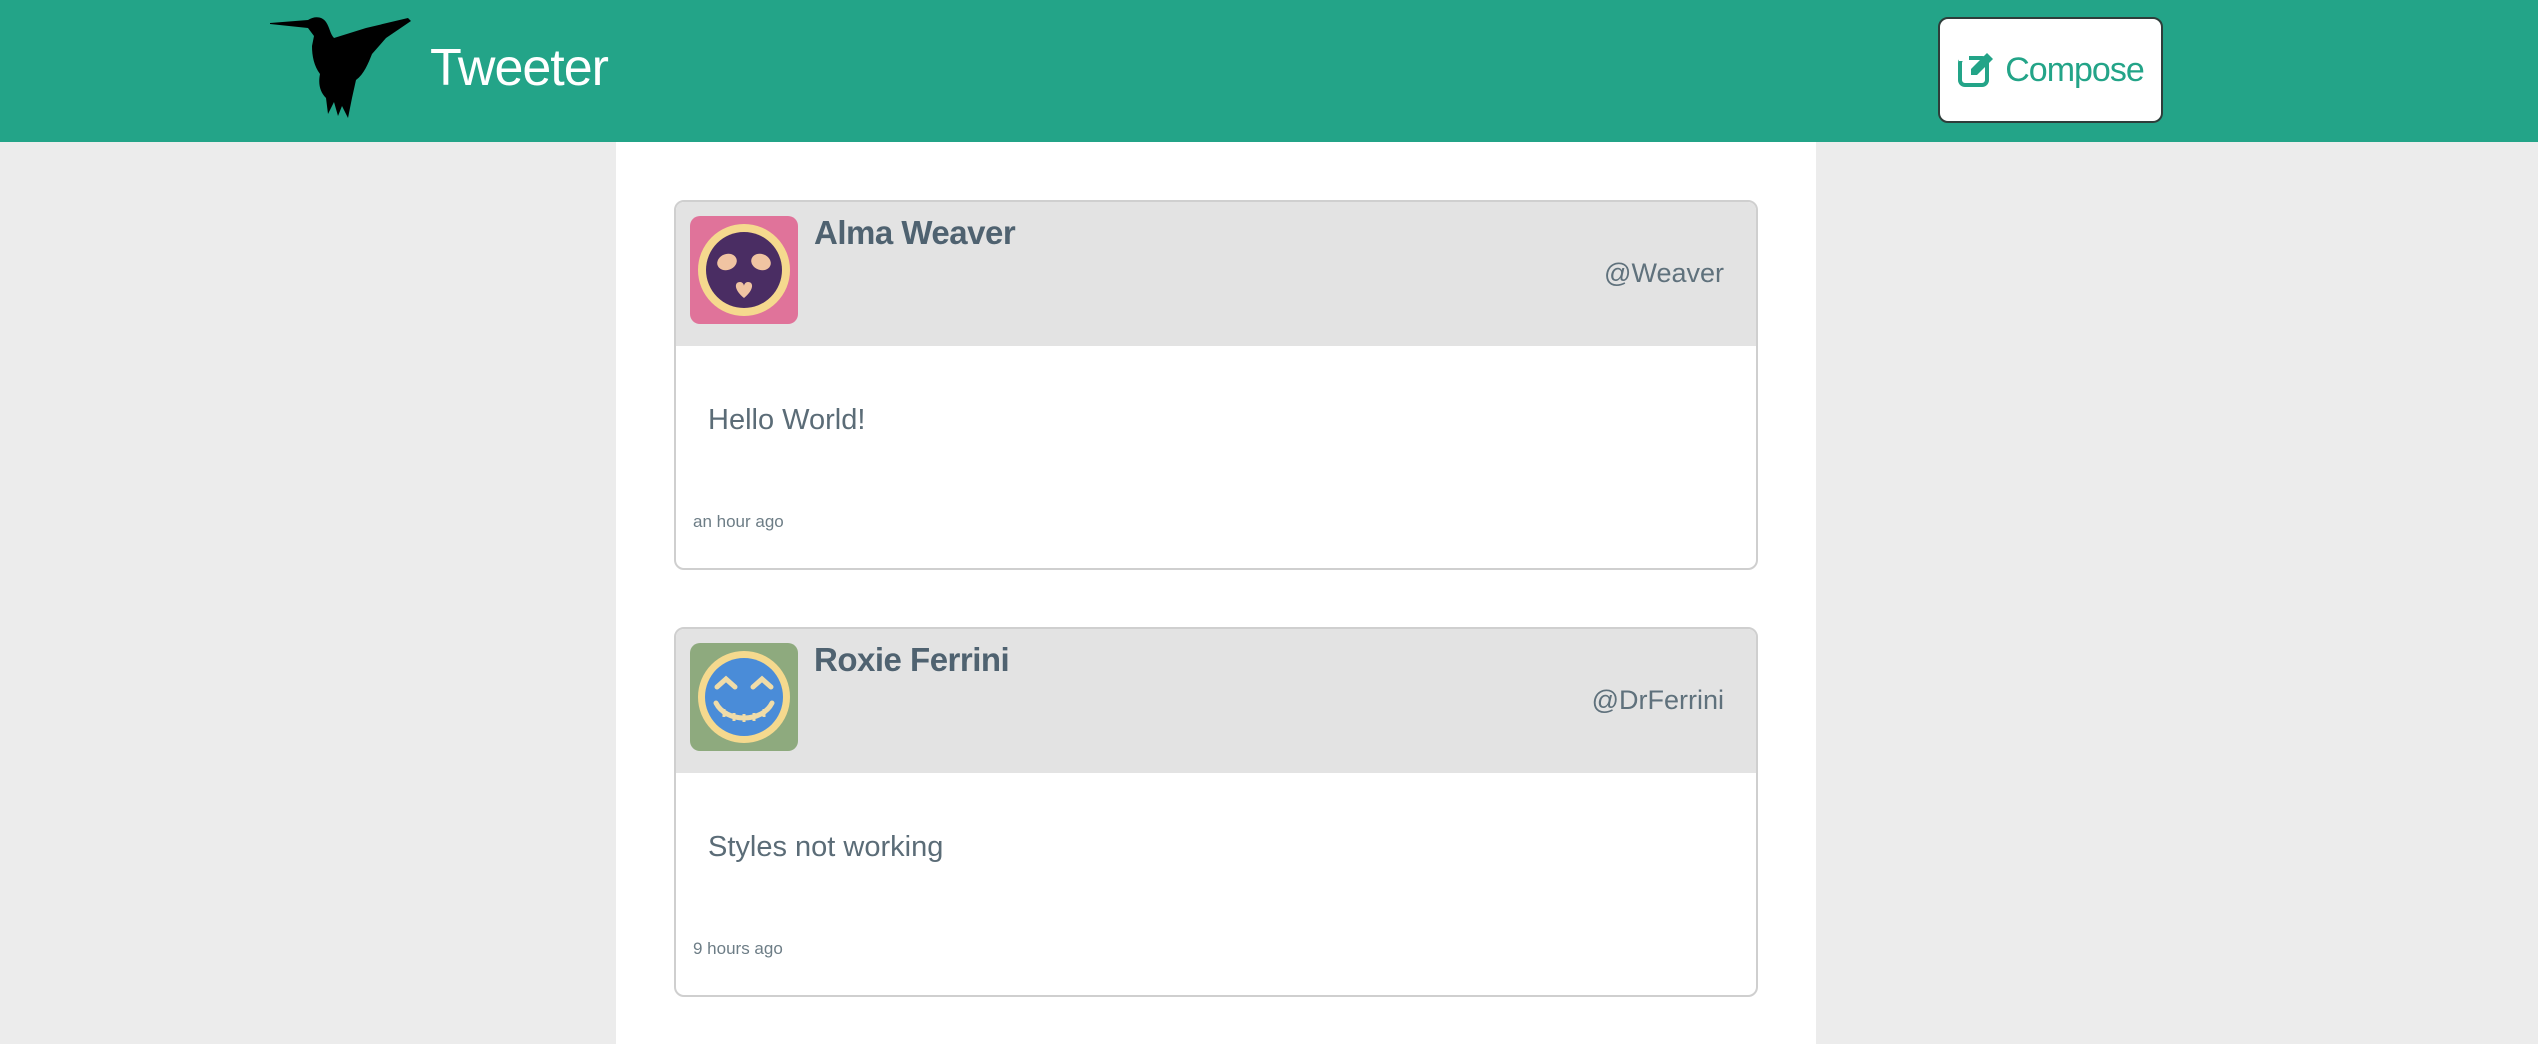  I want to click on compose-button-label: Compose, so click(2075, 69).